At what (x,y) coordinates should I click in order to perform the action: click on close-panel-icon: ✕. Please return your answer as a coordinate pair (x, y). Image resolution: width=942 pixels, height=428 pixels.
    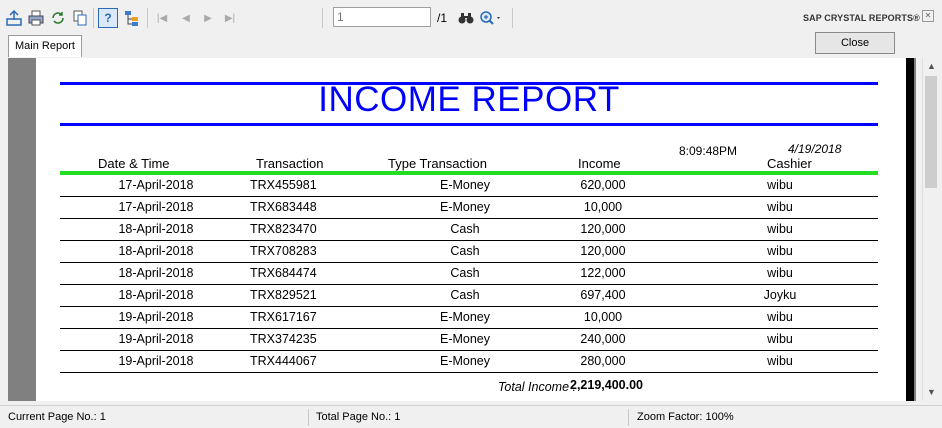
    Looking at the image, I should click on (928, 16).